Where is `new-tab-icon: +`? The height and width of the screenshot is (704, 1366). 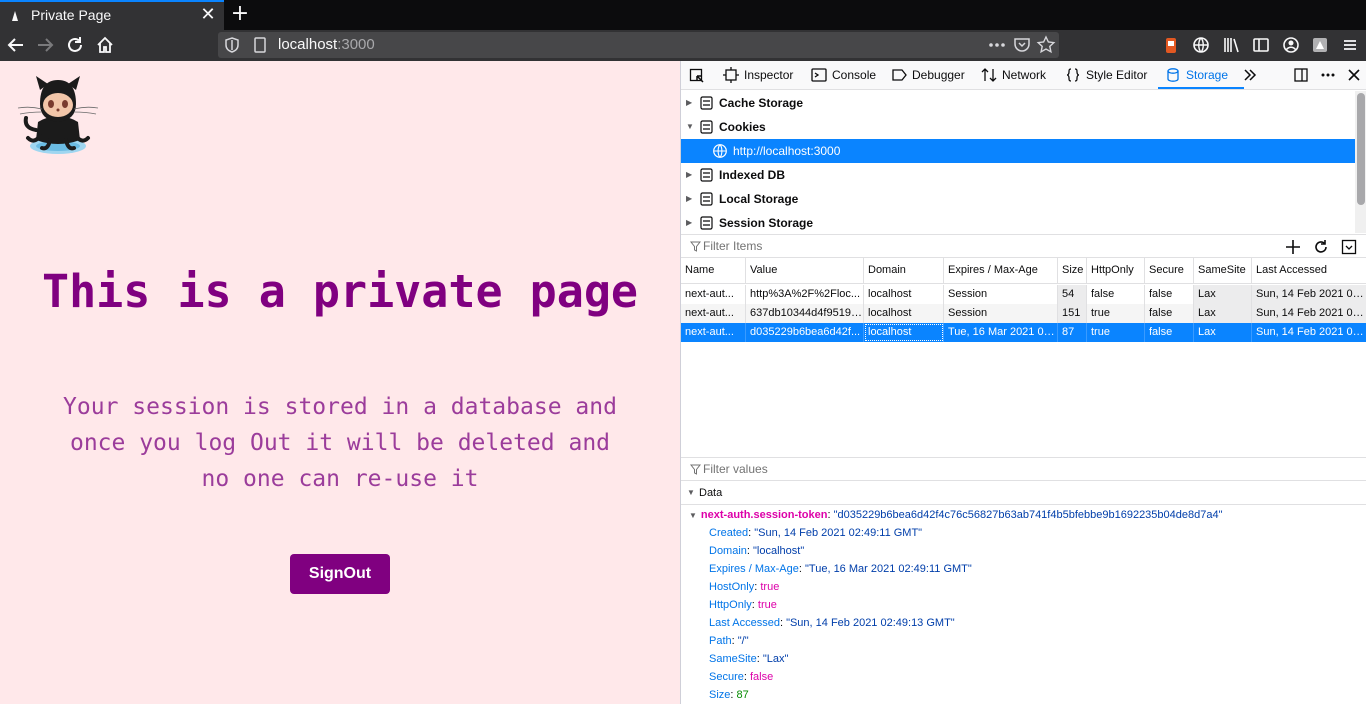 new-tab-icon: + is located at coordinates (240, 15).